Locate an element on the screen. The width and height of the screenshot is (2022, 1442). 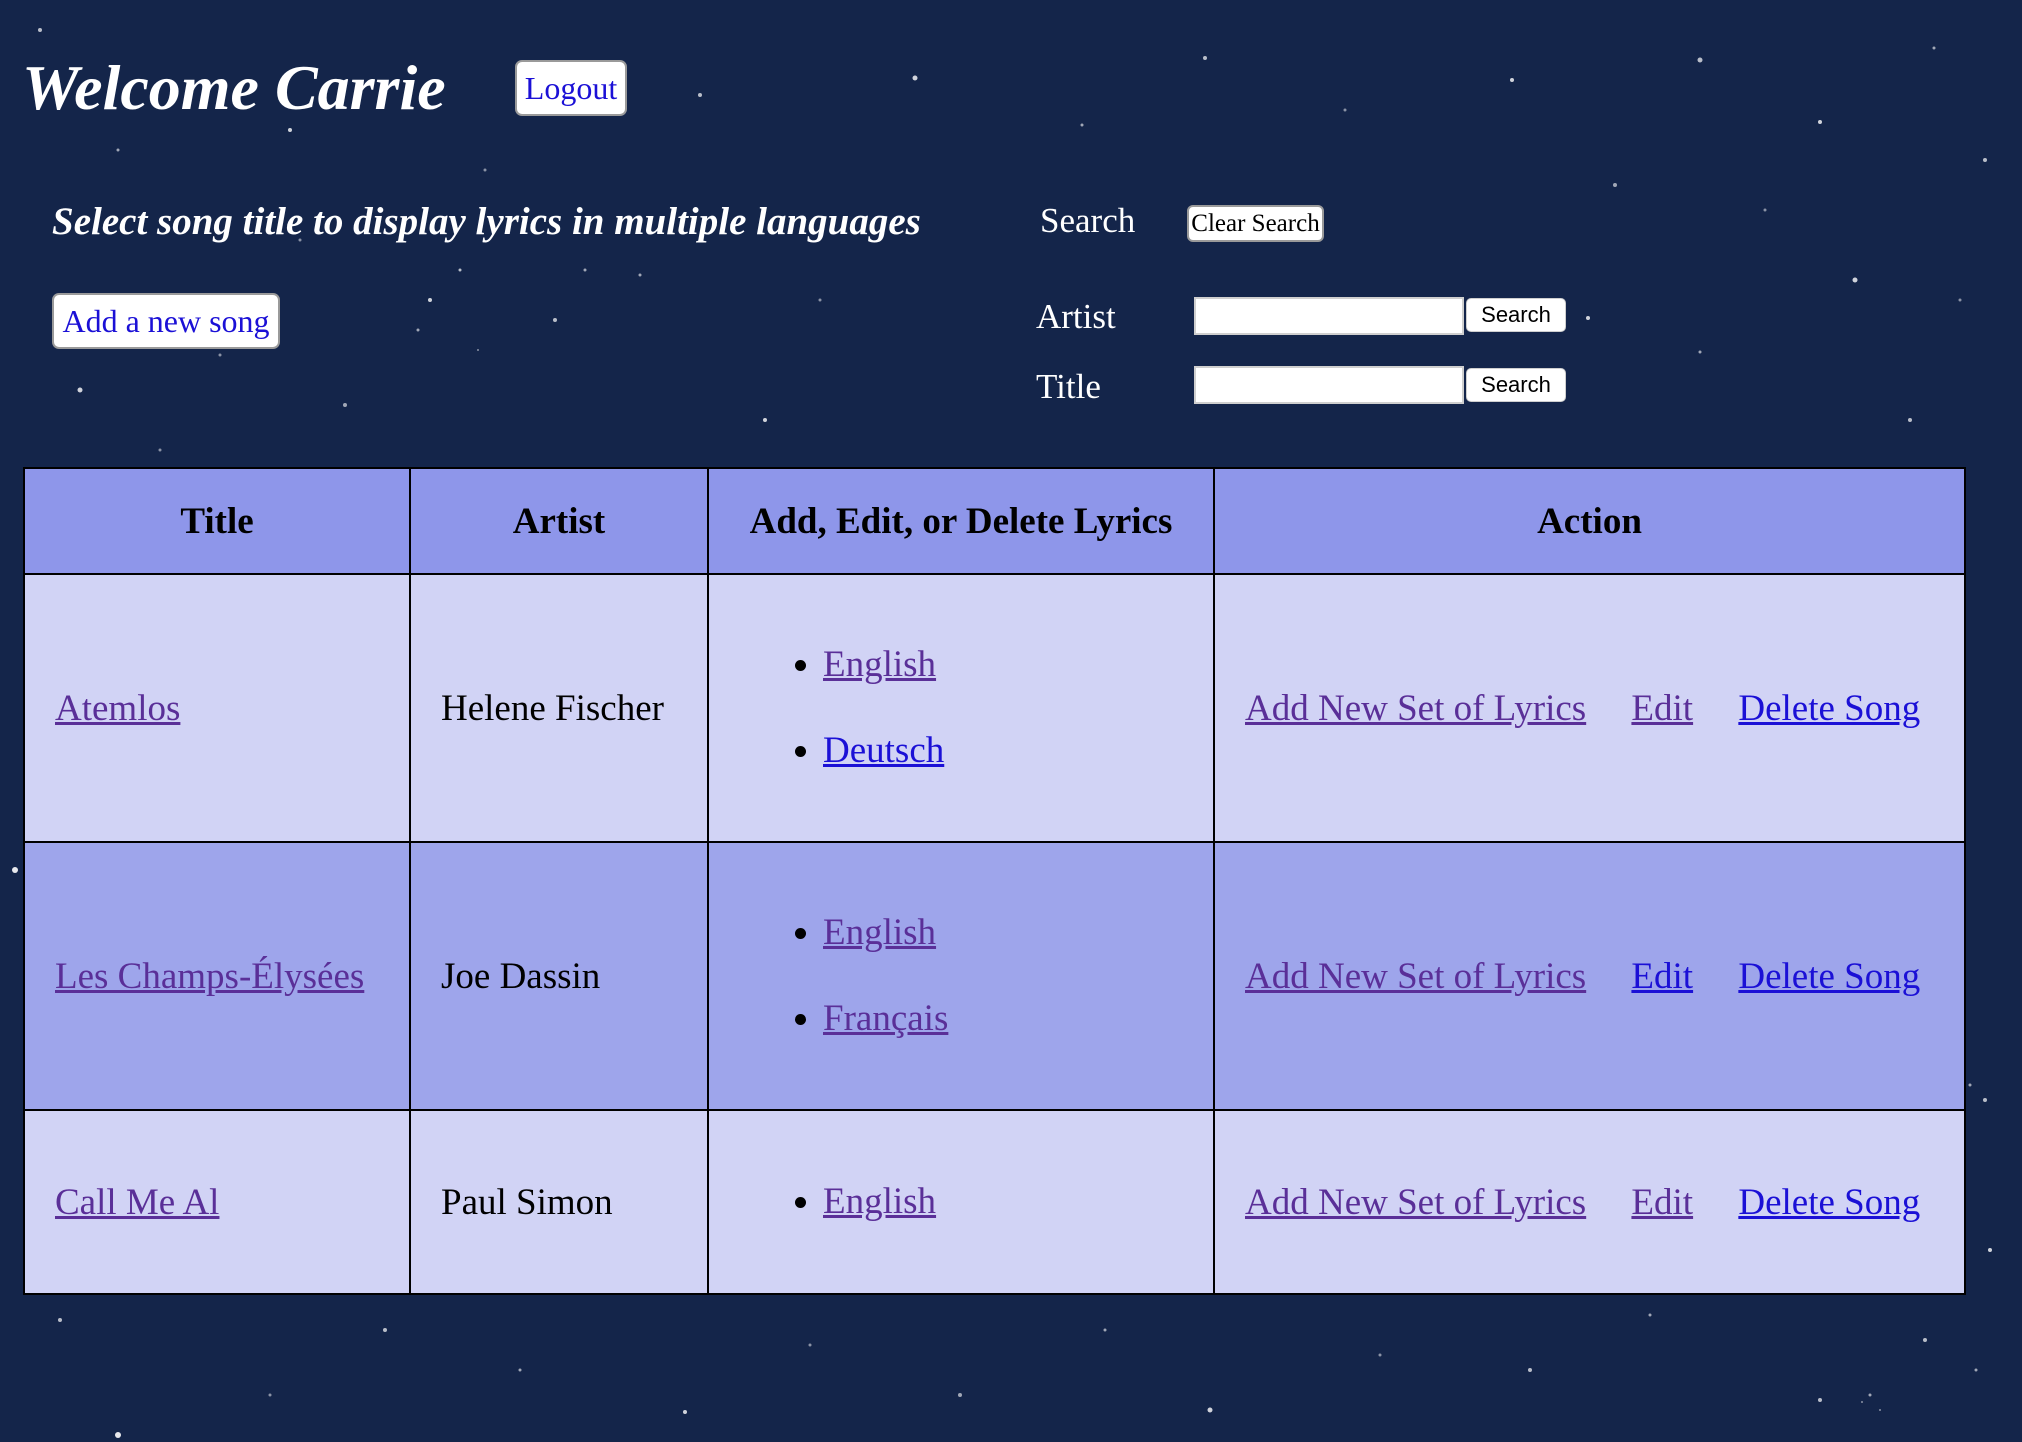
column-header-action: Action is located at coordinates (1589, 521).